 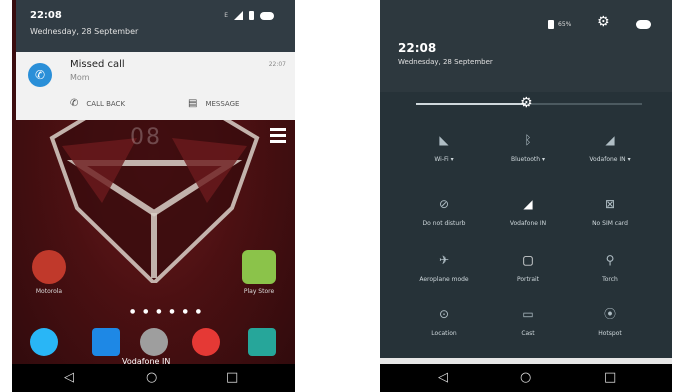 What do you see at coordinates (610, 279) in the screenshot?
I see `tile-label: Torch` at bounding box center [610, 279].